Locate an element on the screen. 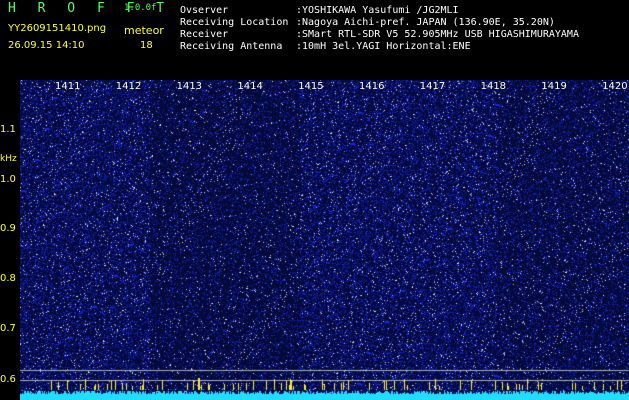 This screenshot has width=629, height=400. observer-label: Ovserver is located at coordinates (204, 10).